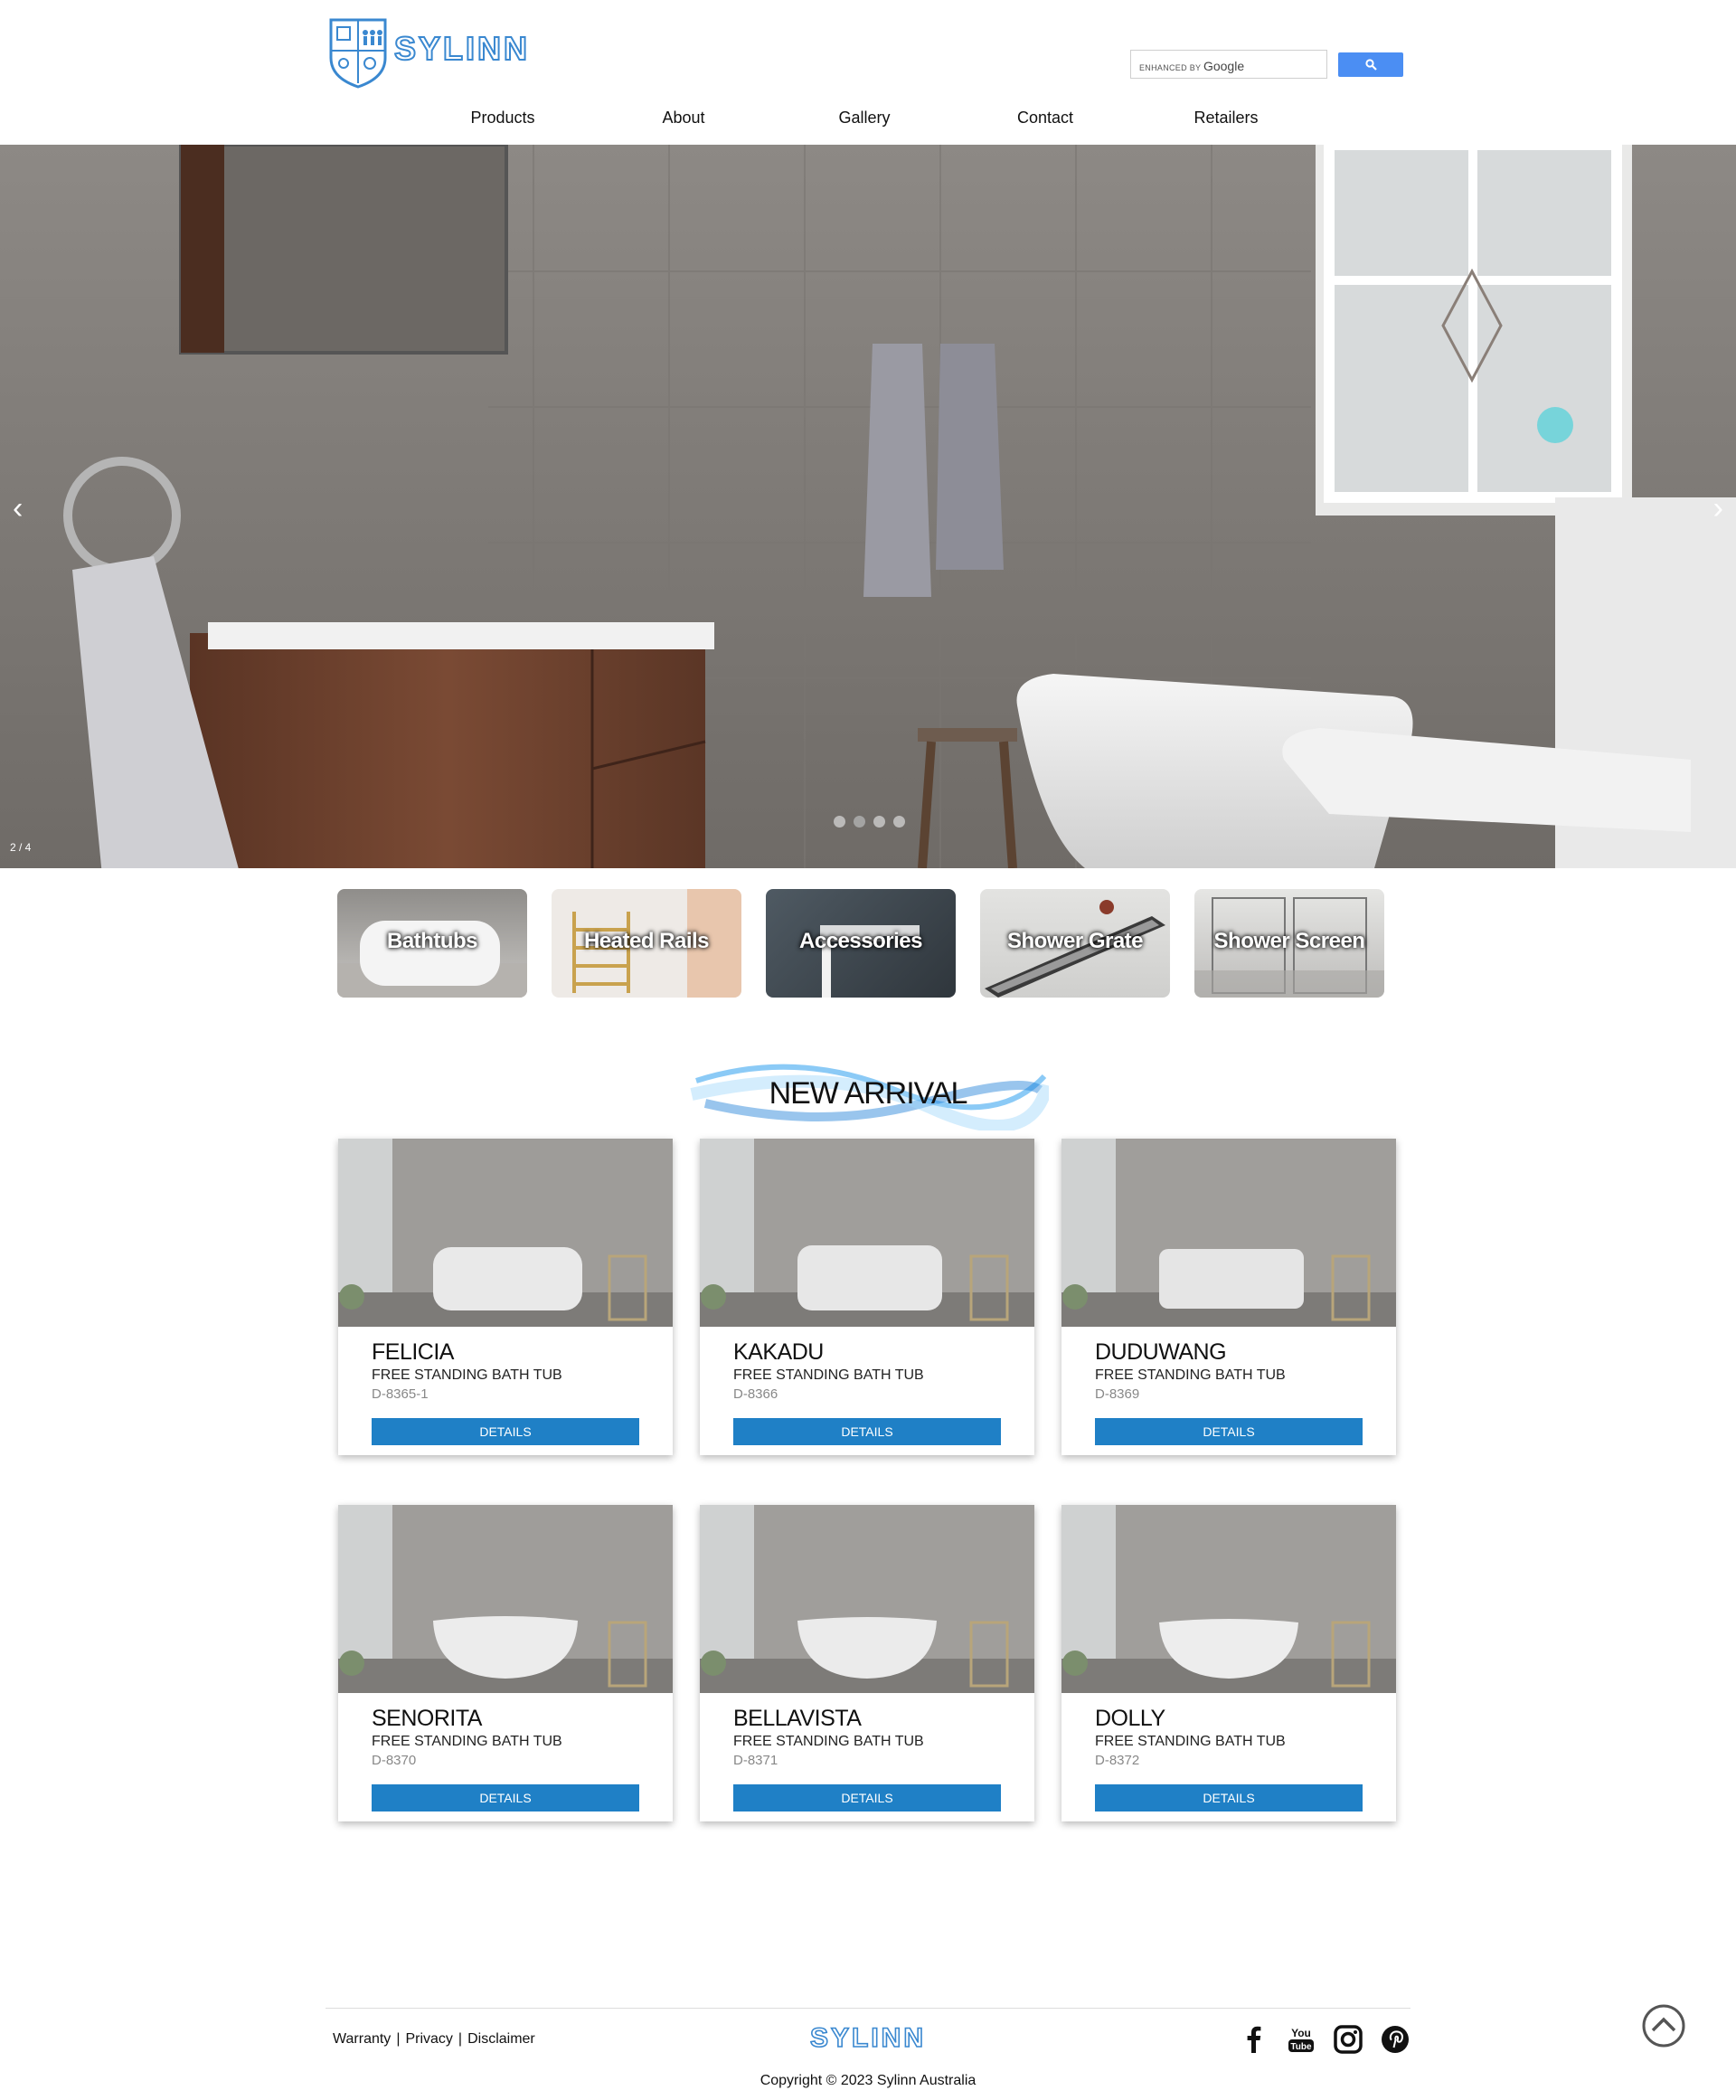 Image resolution: width=1736 pixels, height=2100 pixels. I want to click on category-bathtubs: Bathtubs, so click(432, 943).